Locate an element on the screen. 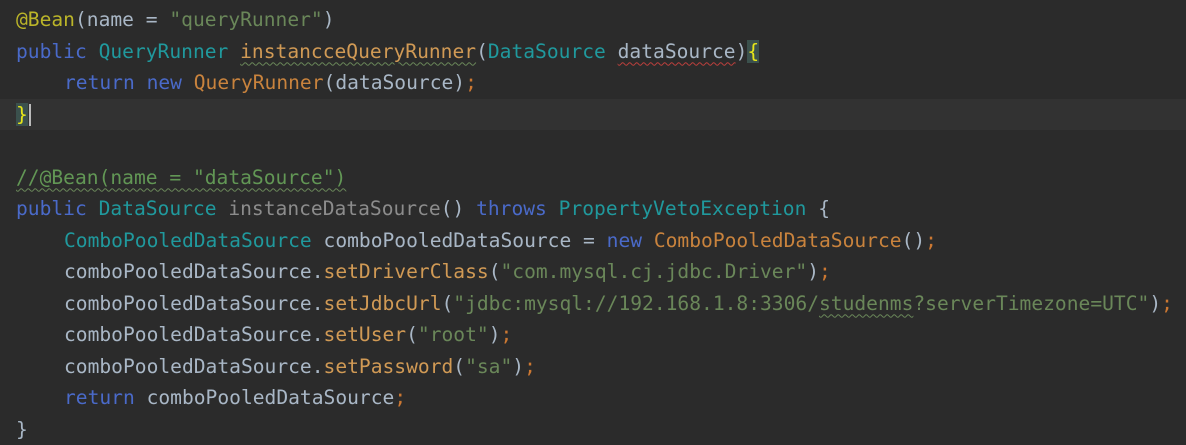 This screenshot has height=445, width=1186. code-token: setJdbcUrl is located at coordinates (383, 303).